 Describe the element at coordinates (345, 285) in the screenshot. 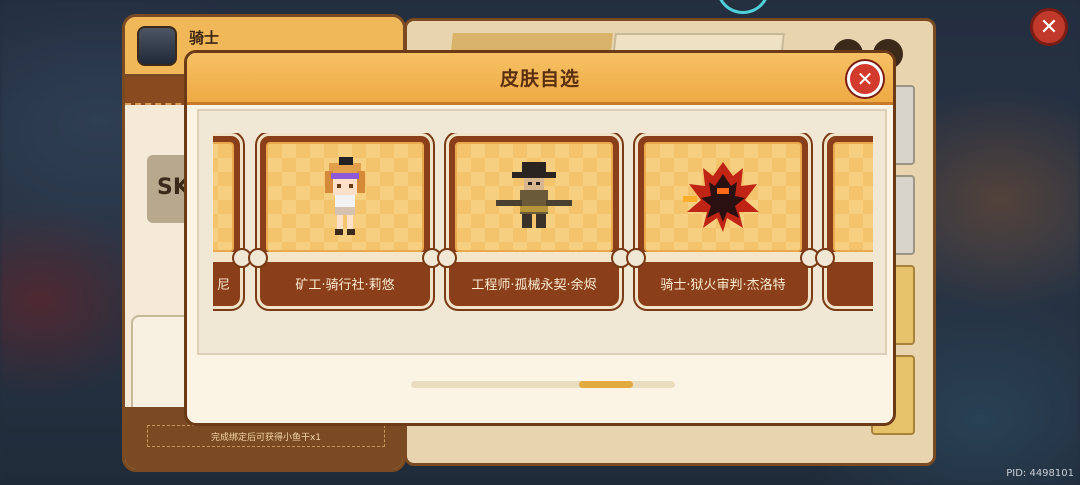

I see `skin-label: 矿工·骑行社·莉悠` at that location.